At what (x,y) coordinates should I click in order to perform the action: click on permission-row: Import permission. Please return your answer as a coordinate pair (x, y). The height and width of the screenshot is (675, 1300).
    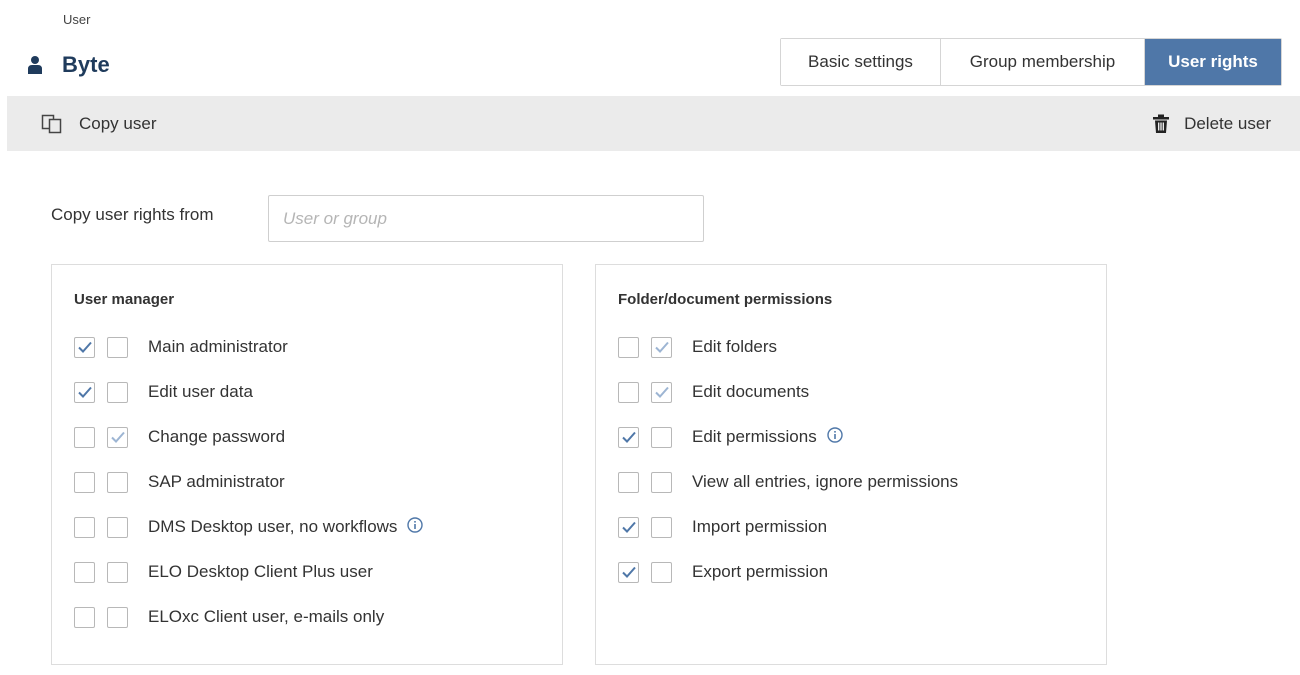
    Looking at the image, I should click on (722, 527).